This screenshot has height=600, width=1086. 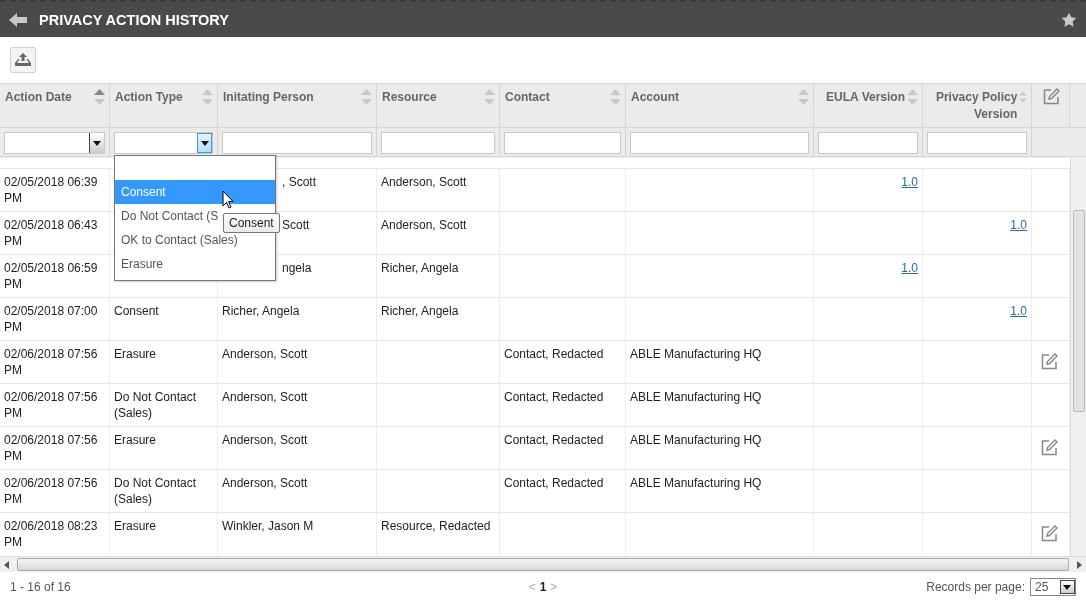 I want to click on table-cell: 02/05/2018 06:43 PM, so click(x=51, y=233).